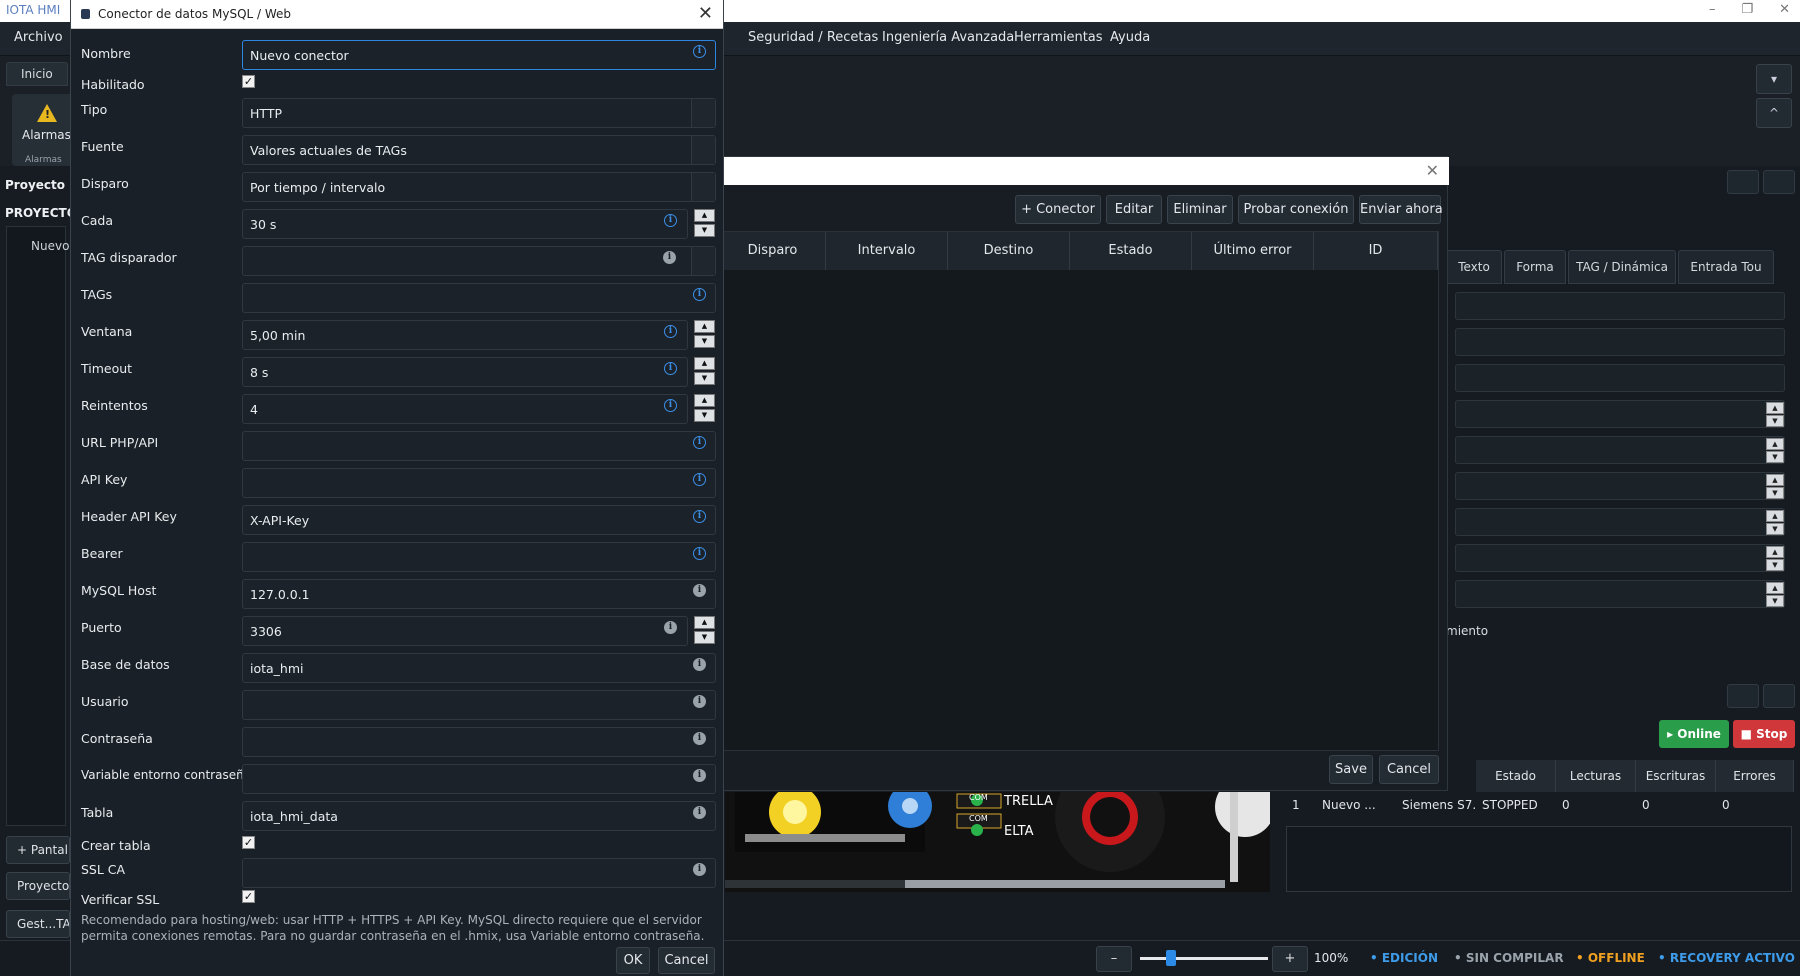  What do you see at coordinates (773, 251) in the screenshot?
I see `column-header: Disparo` at bounding box center [773, 251].